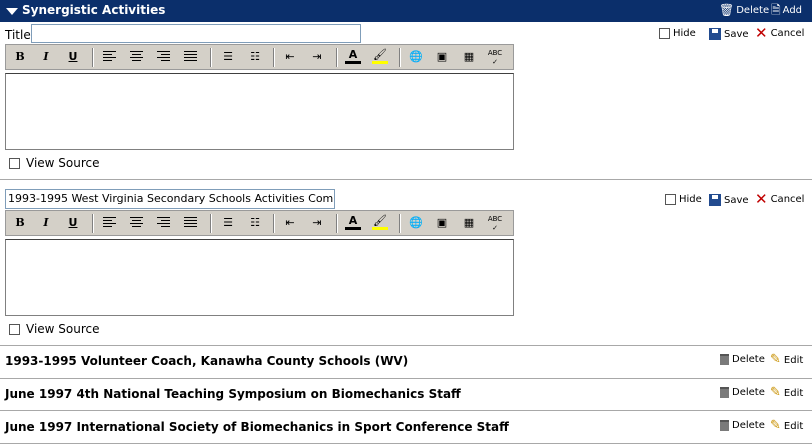 The width and height of the screenshot is (812, 445). I want to click on add-document-icon: 🗎, so click(776, 10).